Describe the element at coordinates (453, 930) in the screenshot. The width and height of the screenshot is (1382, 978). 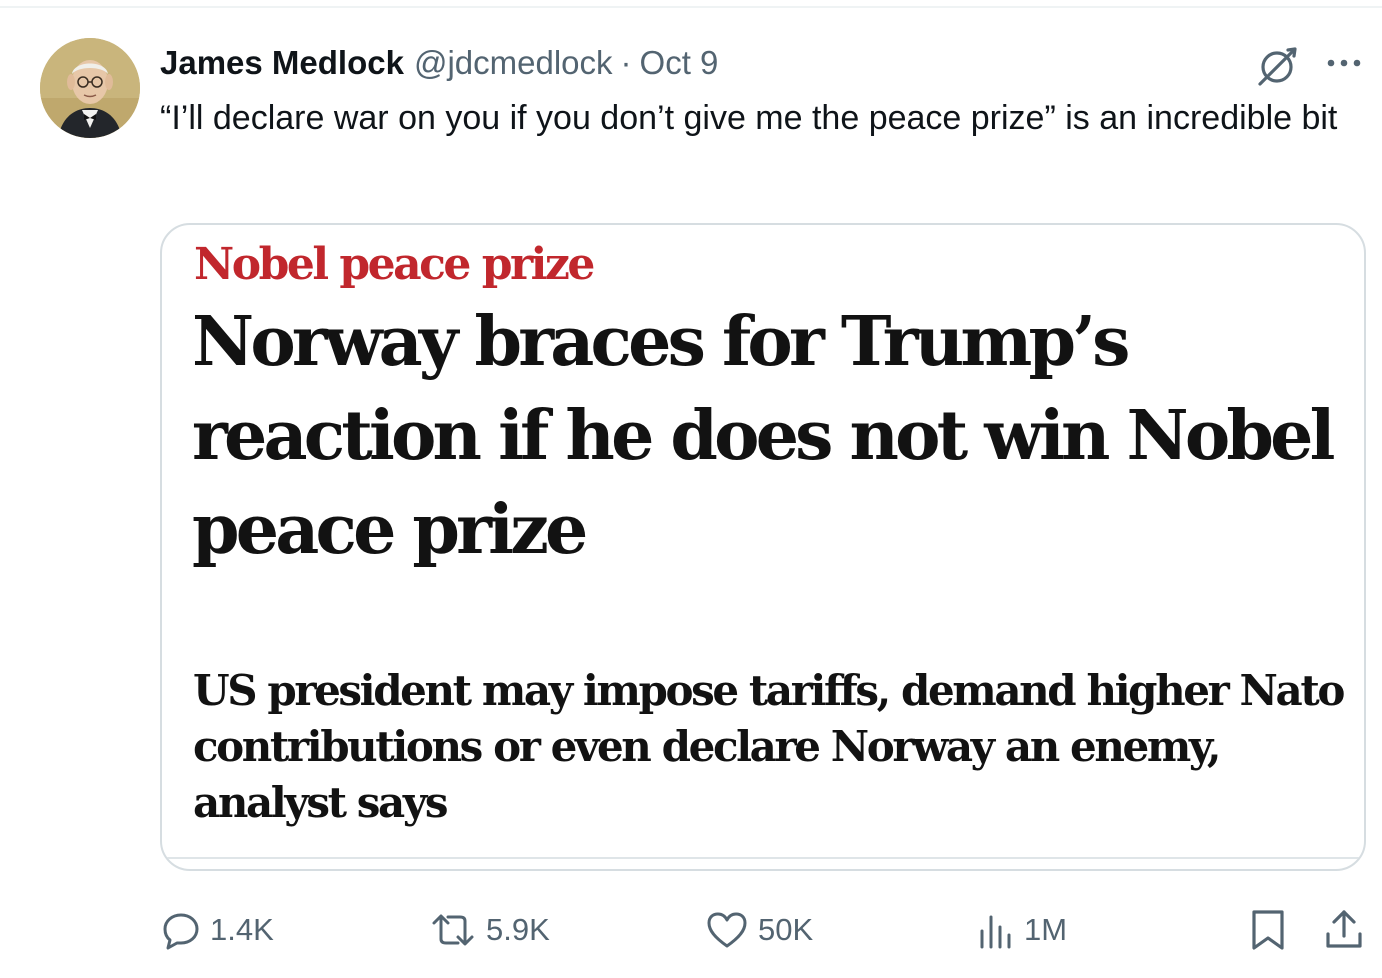
I see `repost-icon` at that location.